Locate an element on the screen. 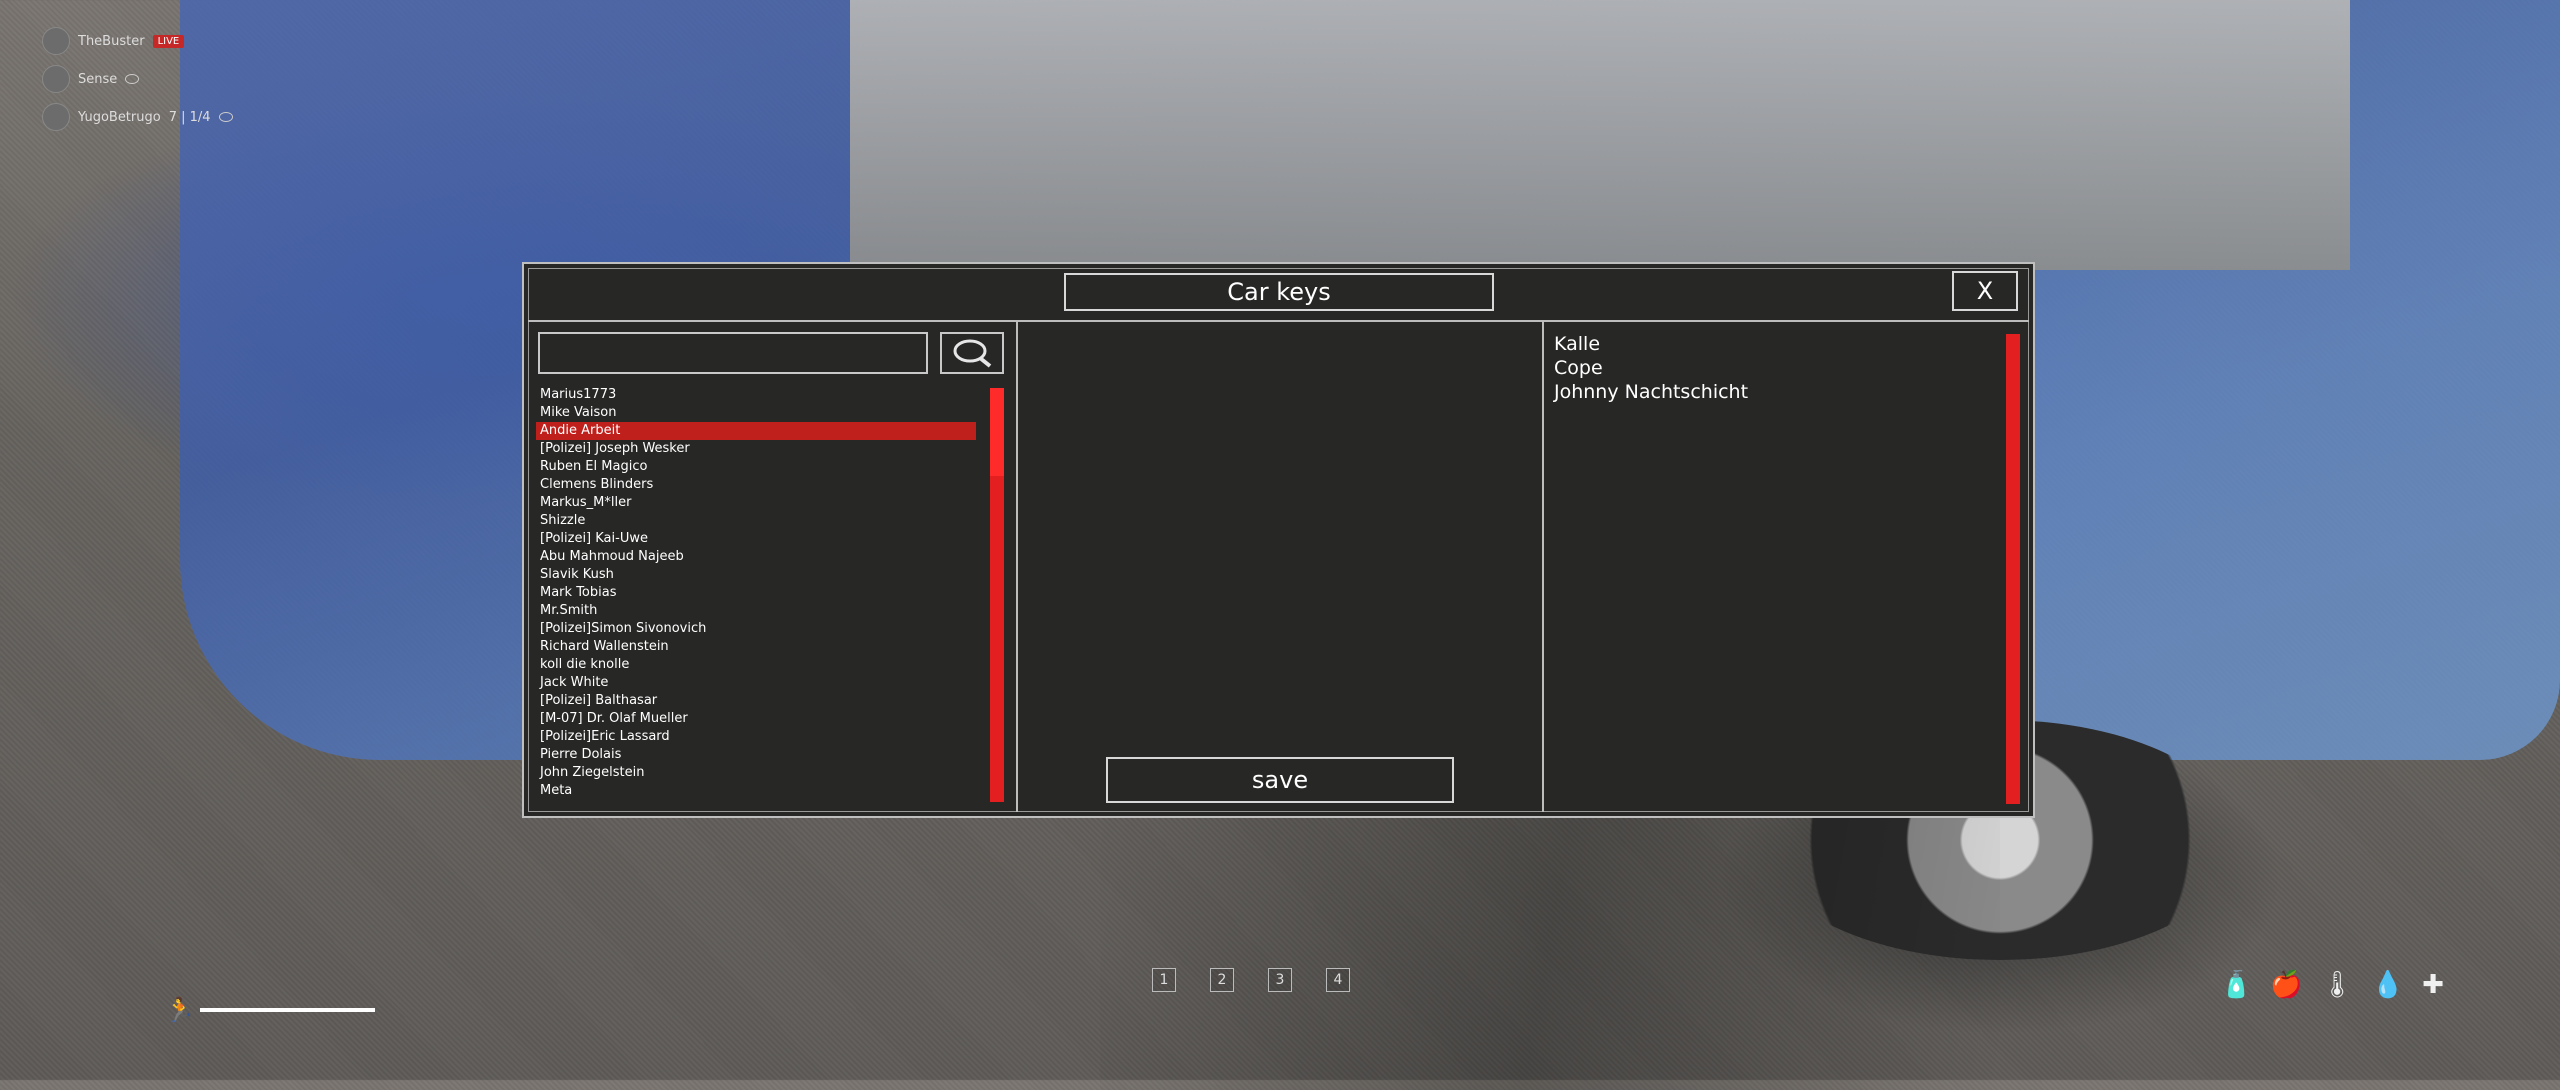  key-holder-item: Kalle is located at coordinates (1774, 344).